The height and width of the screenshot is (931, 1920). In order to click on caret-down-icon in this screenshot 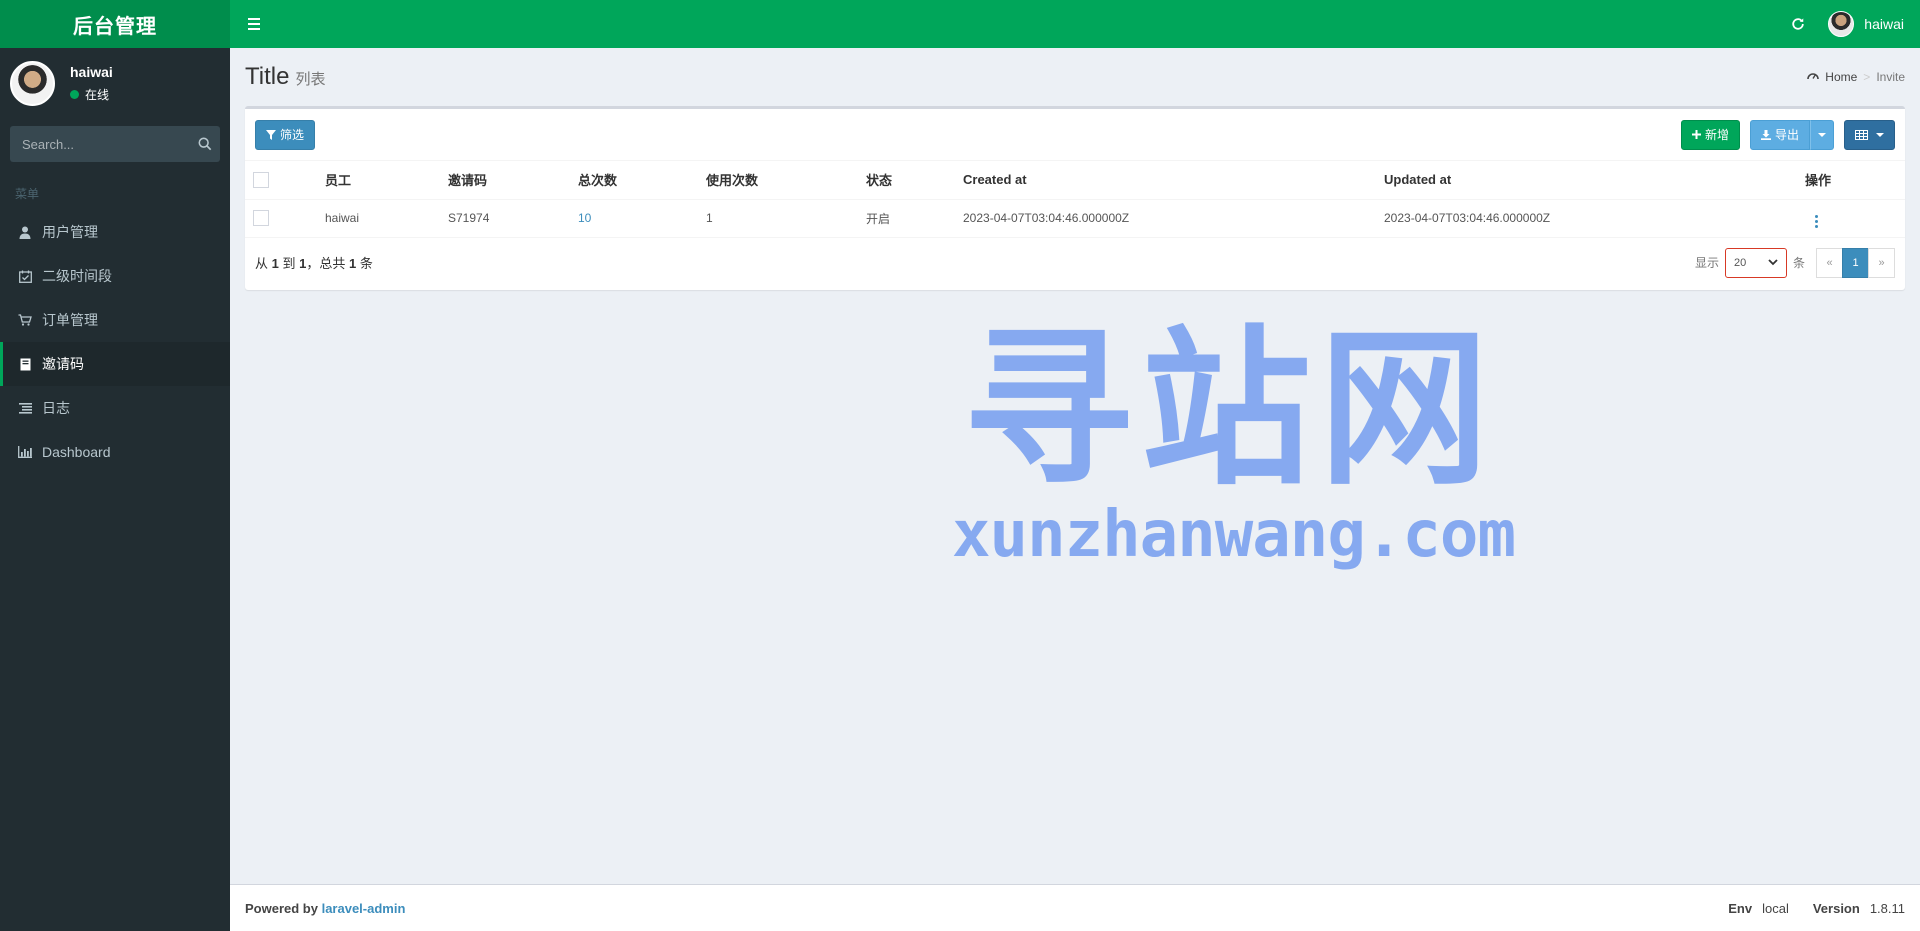, I will do `click(1822, 134)`.